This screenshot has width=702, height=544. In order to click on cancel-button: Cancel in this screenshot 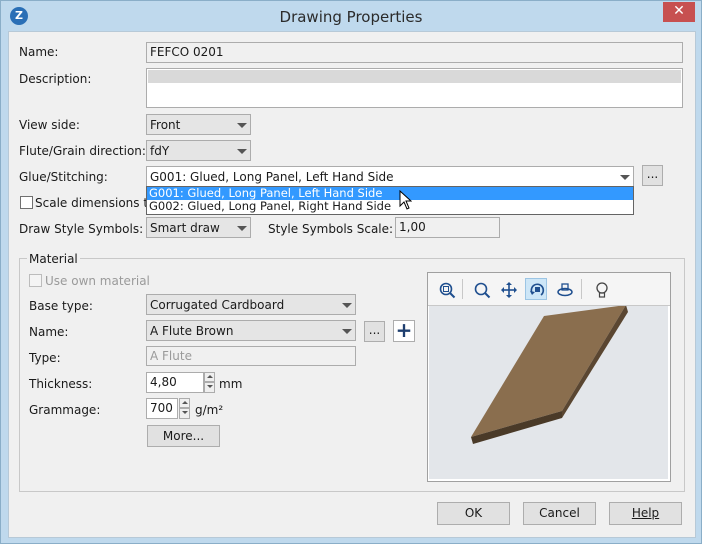, I will do `click(559, 513)`.